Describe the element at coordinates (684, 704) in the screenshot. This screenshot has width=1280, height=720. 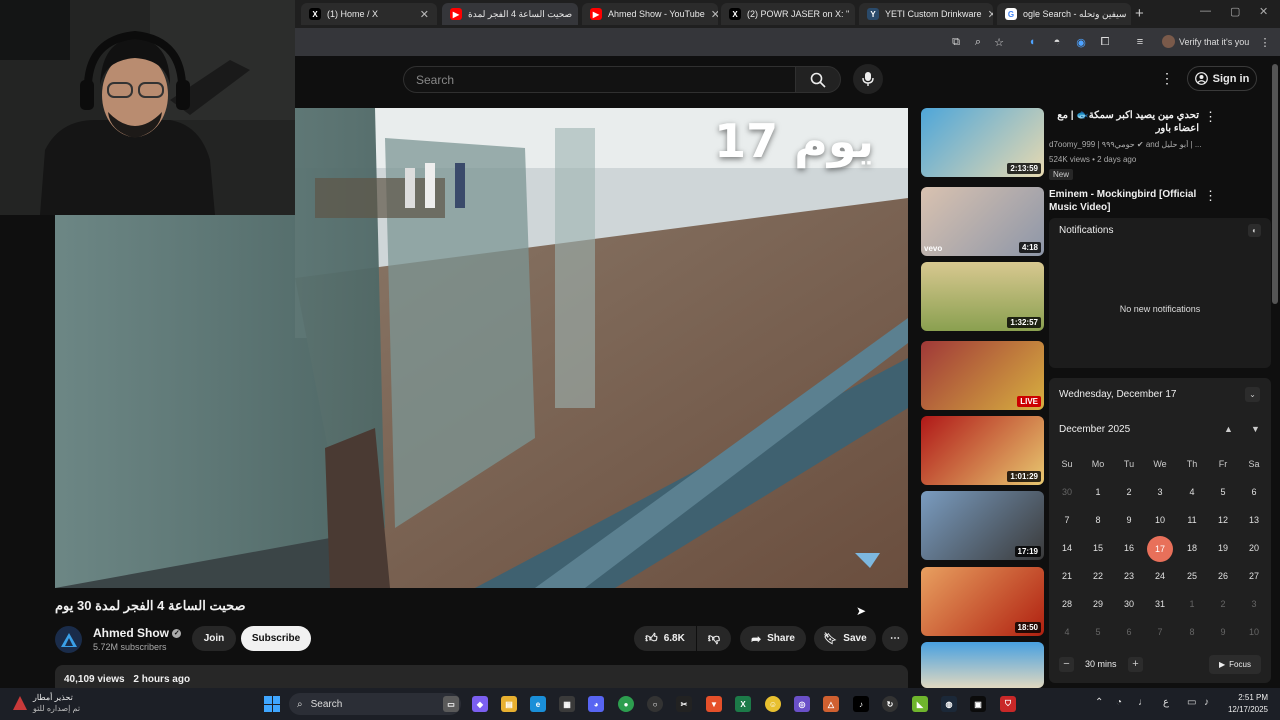
I see `capcut-icon: ✂` at that location.